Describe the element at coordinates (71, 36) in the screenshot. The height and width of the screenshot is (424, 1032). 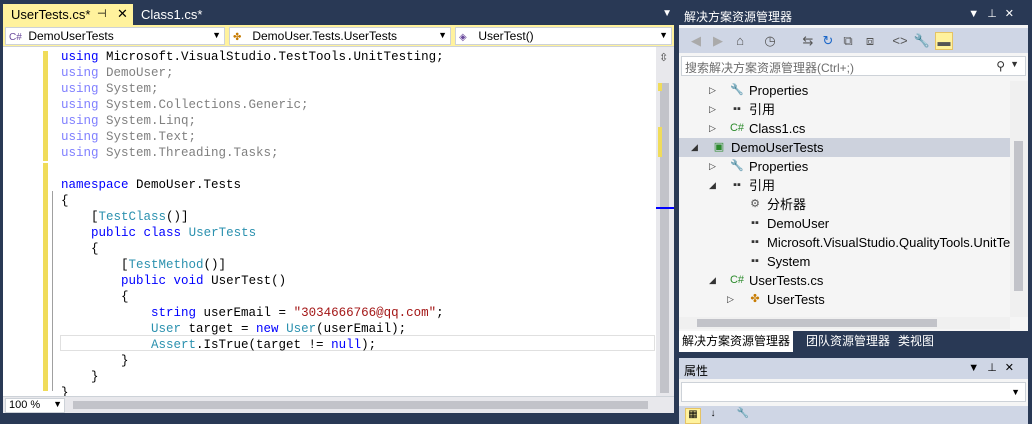
I see `project-name: DemoUserTests` at that location.